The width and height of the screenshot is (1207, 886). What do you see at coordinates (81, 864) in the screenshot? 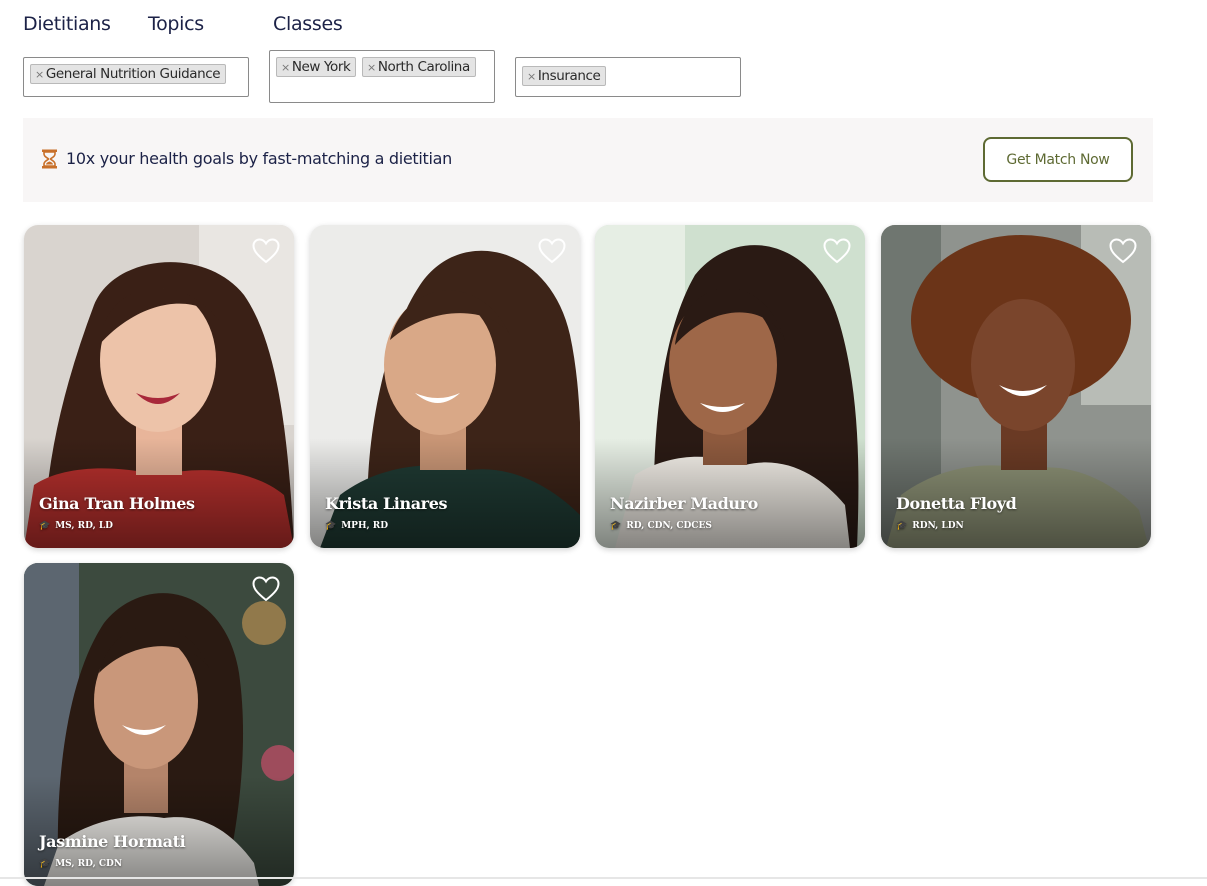
I see `dietitian-credentials: 🎓 MS, RD, CDN` at bounding box center [81, 864].